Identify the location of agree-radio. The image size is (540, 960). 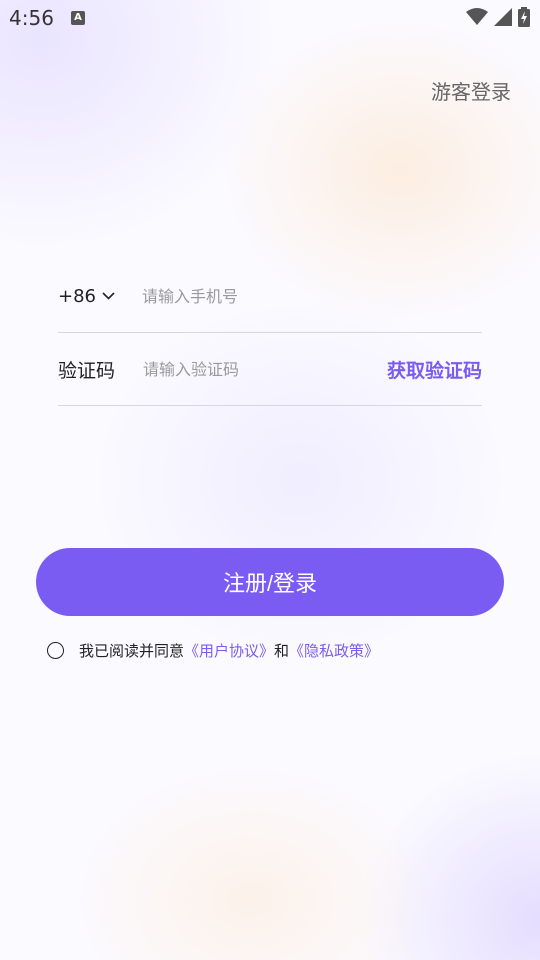
(55, 650).